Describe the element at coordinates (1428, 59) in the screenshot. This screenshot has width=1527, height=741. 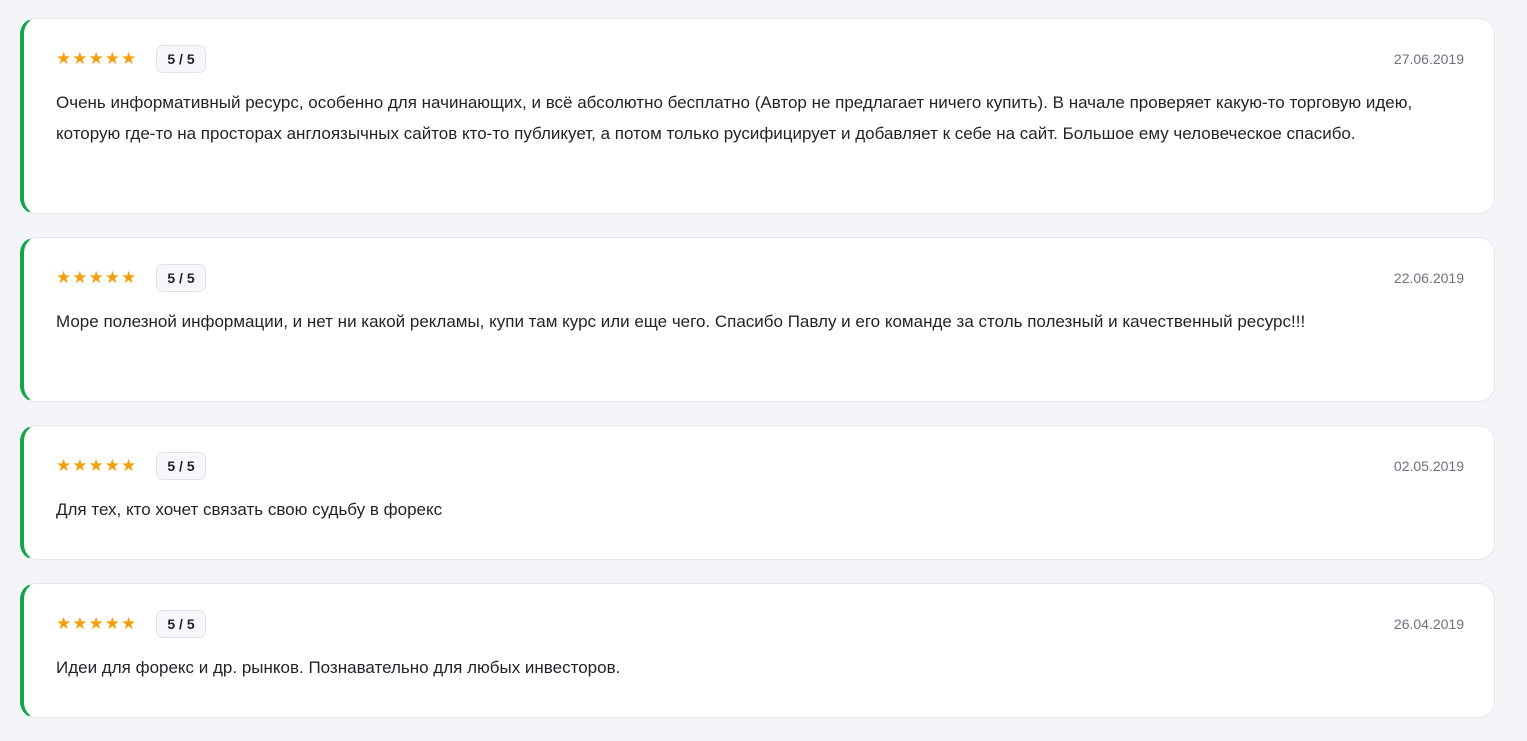
I see `review-date: 27.06.2019` at that location.